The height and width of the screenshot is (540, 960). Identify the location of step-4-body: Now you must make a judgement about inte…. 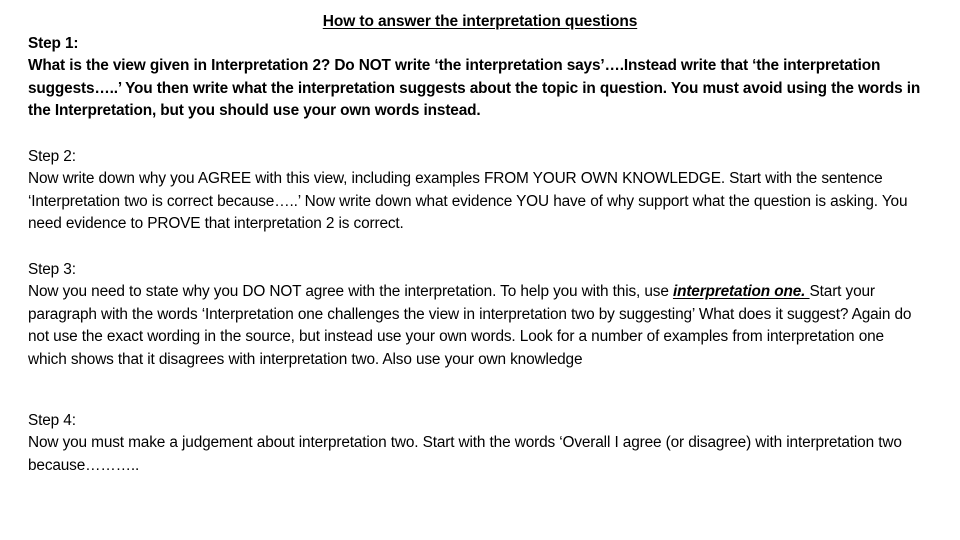
(465, 454).